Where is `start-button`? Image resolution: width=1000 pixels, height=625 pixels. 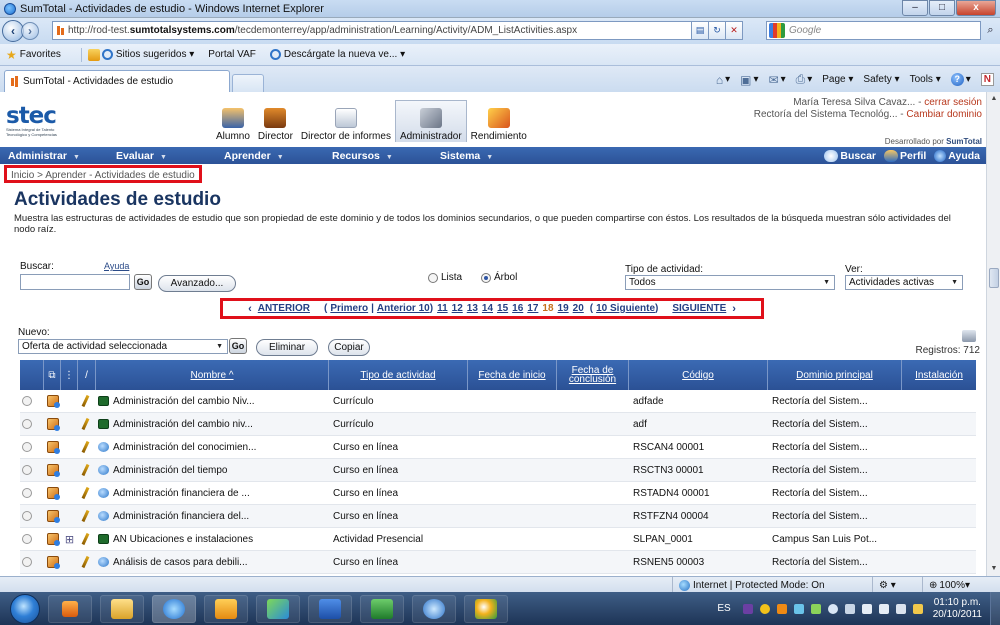 start-button is located at coordinates (25, 608).